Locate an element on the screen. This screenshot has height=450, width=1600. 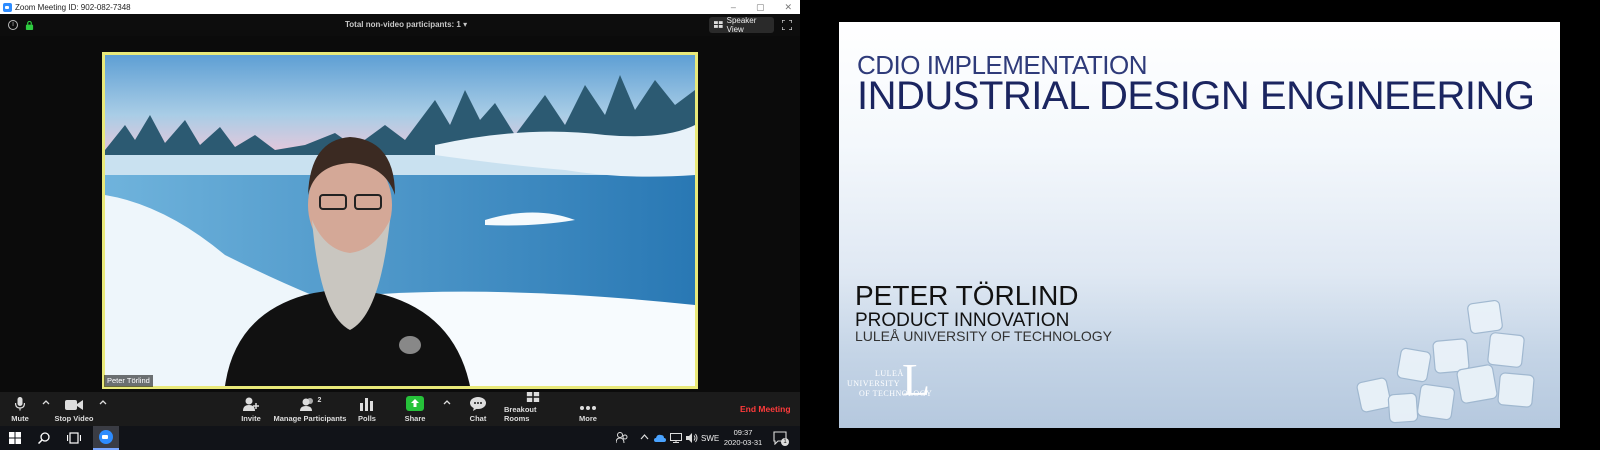
invite-person-icon is located at coordinates (251, 404).